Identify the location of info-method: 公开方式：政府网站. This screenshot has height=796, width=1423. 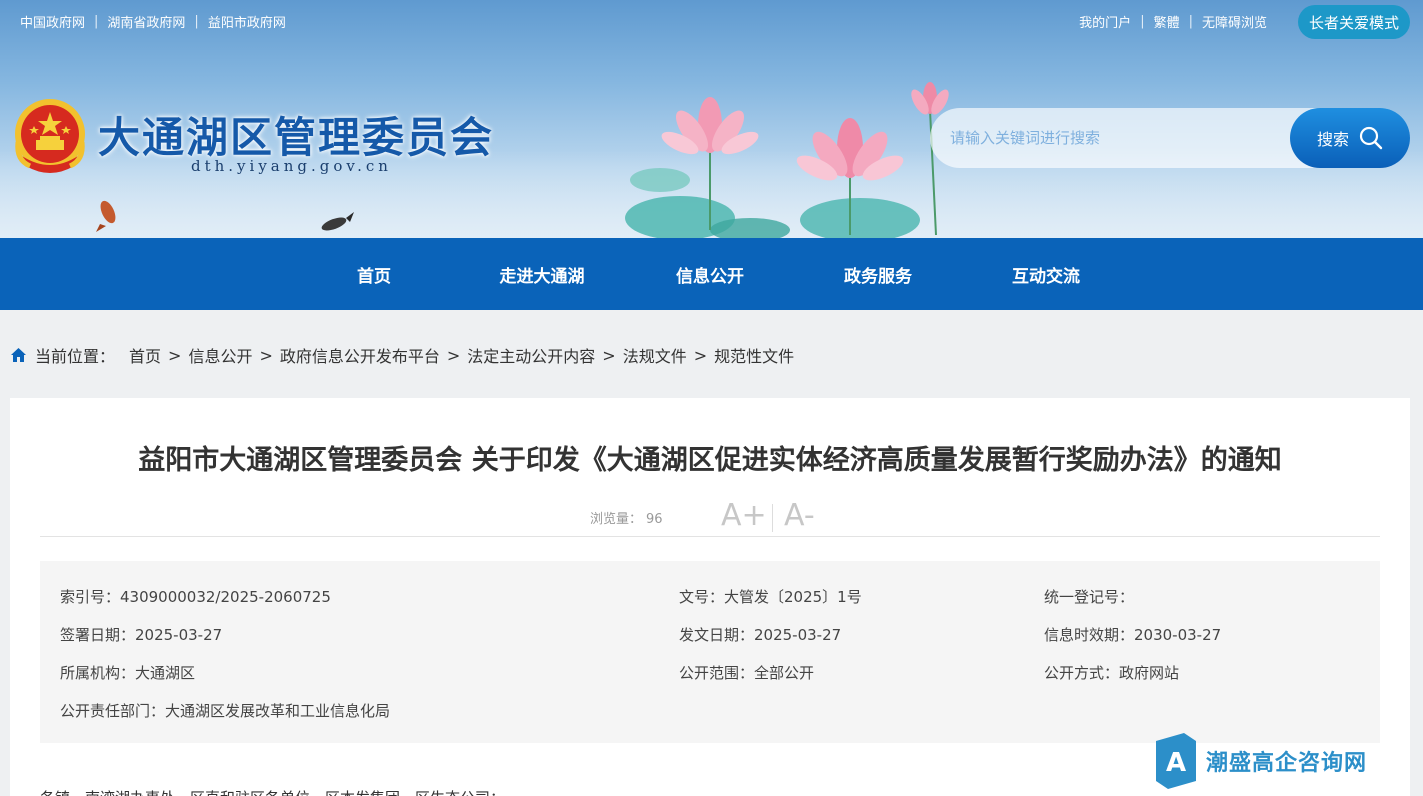
(1112, 673).